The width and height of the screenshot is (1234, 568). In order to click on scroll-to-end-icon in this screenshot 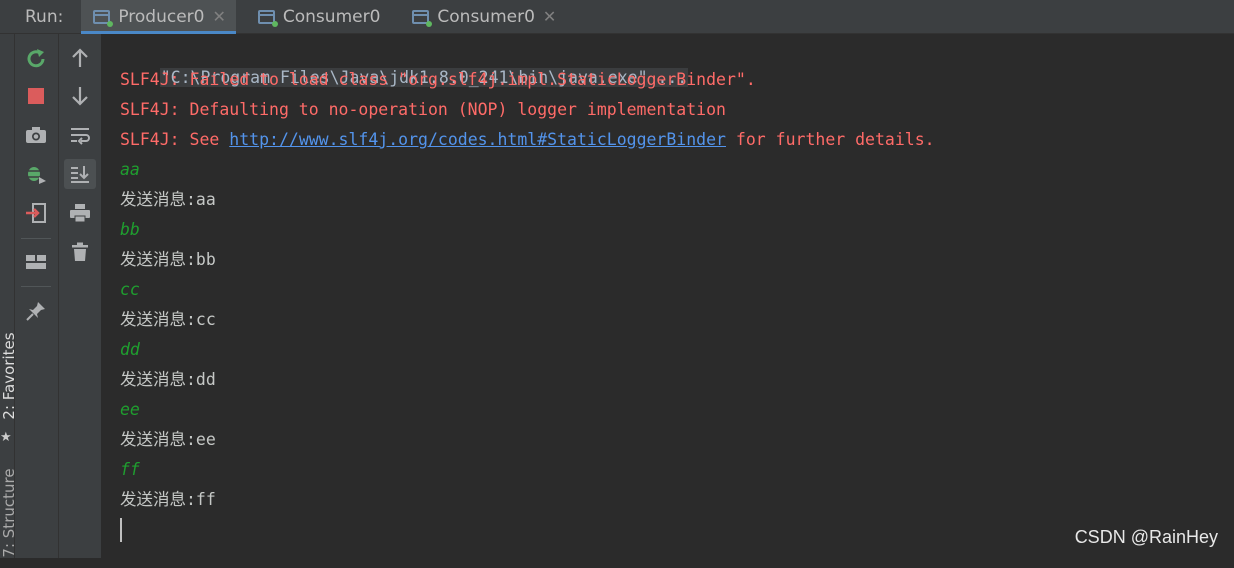, I will do `click(80, 174)`.